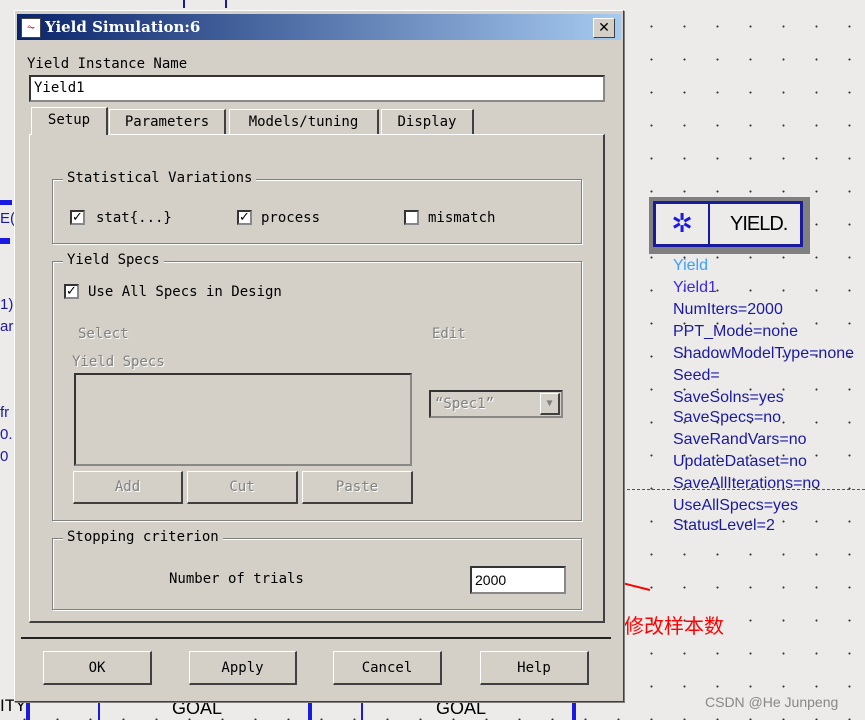 This screenshot has width=865, height=720. I want to click on group-title: Stopping criterion, so click(143, 537).